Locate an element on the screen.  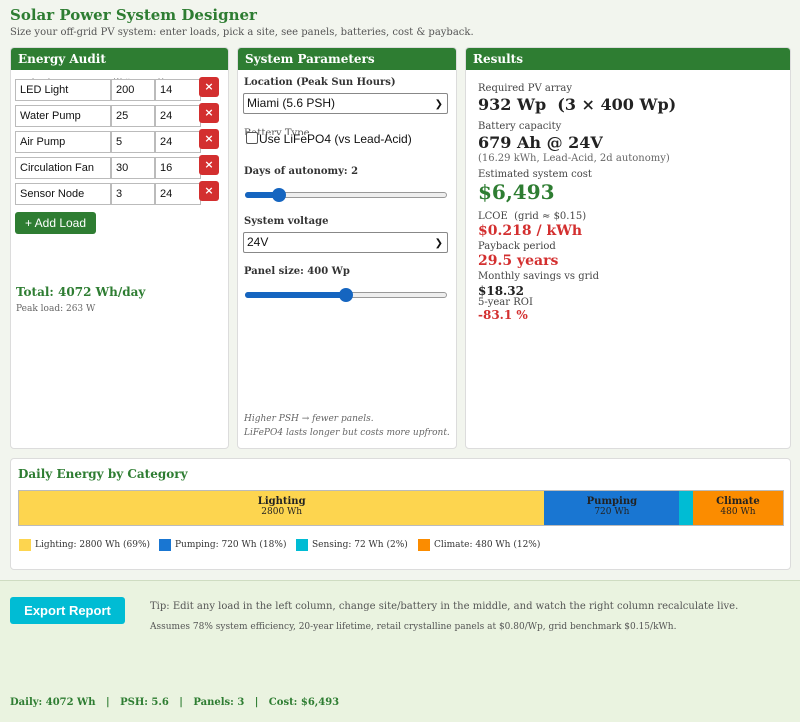
export-report-button: Export Report is located at coordinates (67, 610).